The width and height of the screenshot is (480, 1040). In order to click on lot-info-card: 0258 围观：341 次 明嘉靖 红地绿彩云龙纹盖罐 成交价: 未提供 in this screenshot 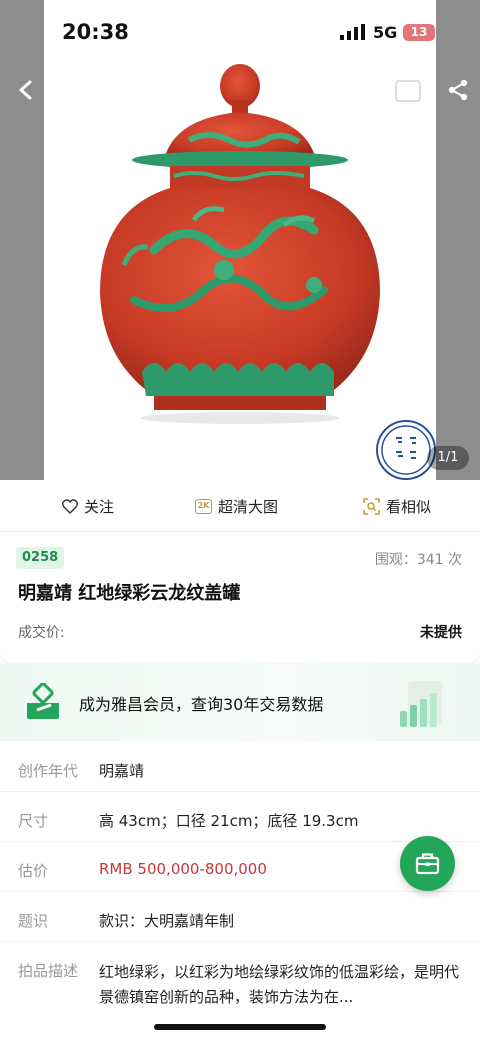, I will do `click(240, 598)`.